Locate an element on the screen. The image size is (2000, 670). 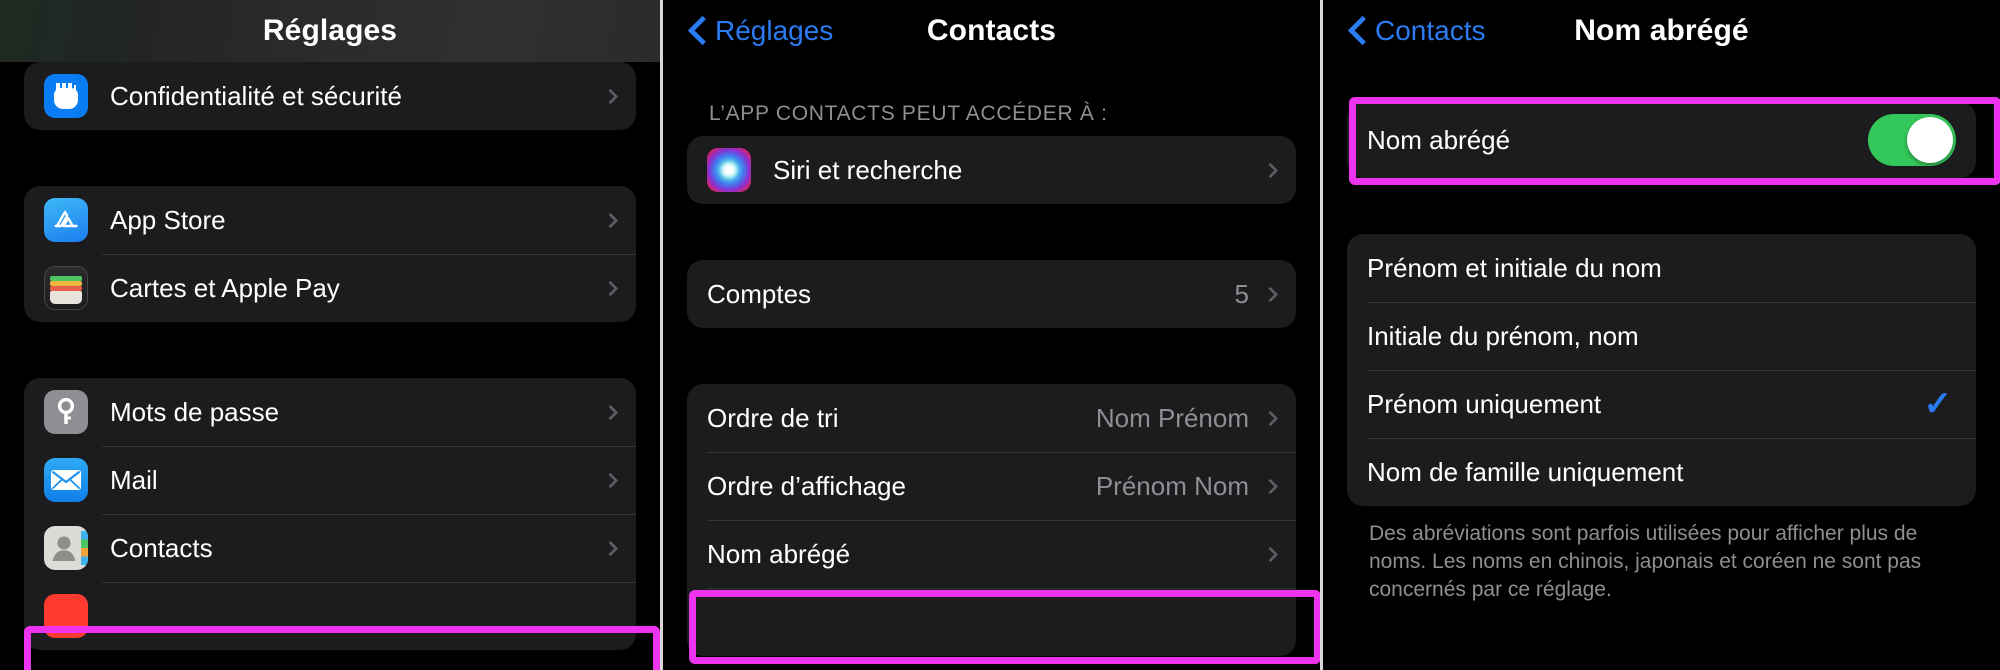
sidebar-item-wallet: Cartes et Apple Pay is located at coordinates (330, 288).